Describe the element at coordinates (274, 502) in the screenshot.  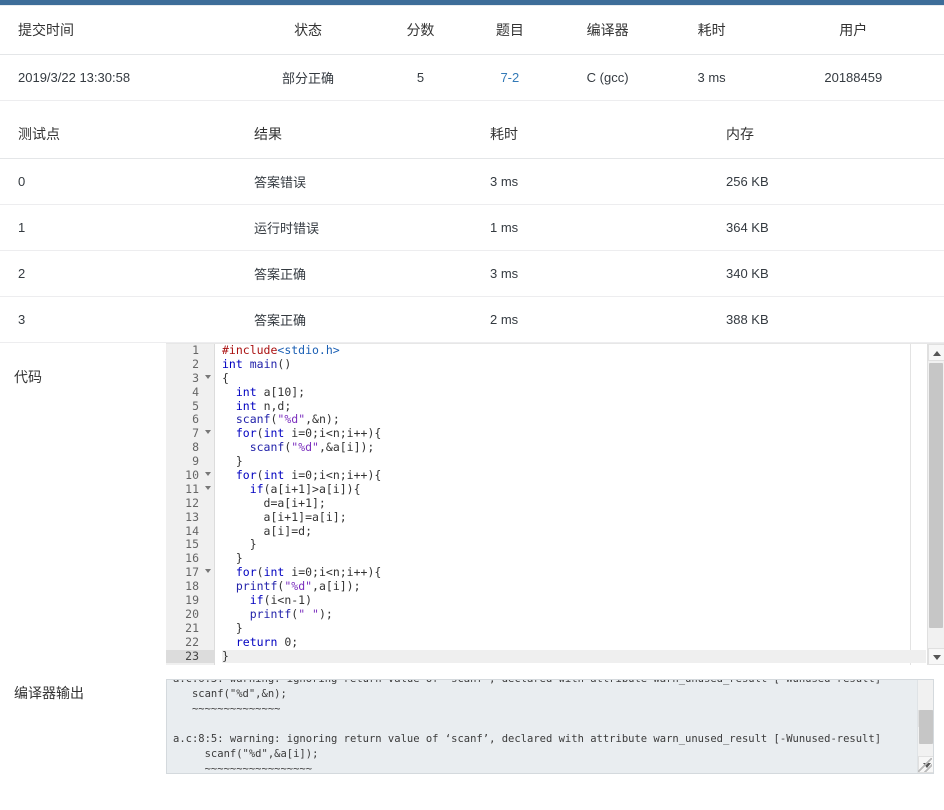
I see `code-line: d=a[i+1];` at that location.